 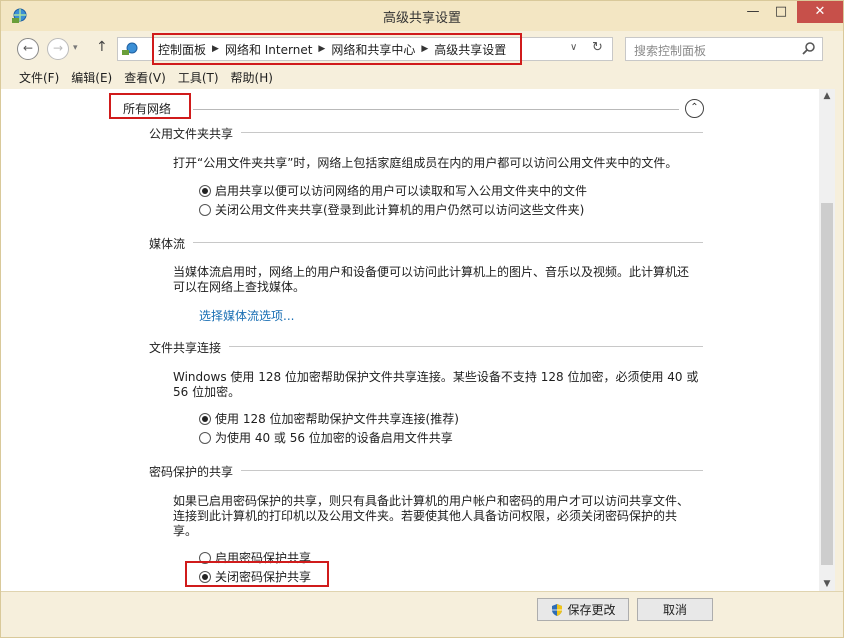 What do you see at coordinates (401, 191) in the screenshot?
I see `radio-label: 启用共享以便可以访问网络的用户可以读取和写入公用文件夹中的文件` at bounding box center [401, 191].